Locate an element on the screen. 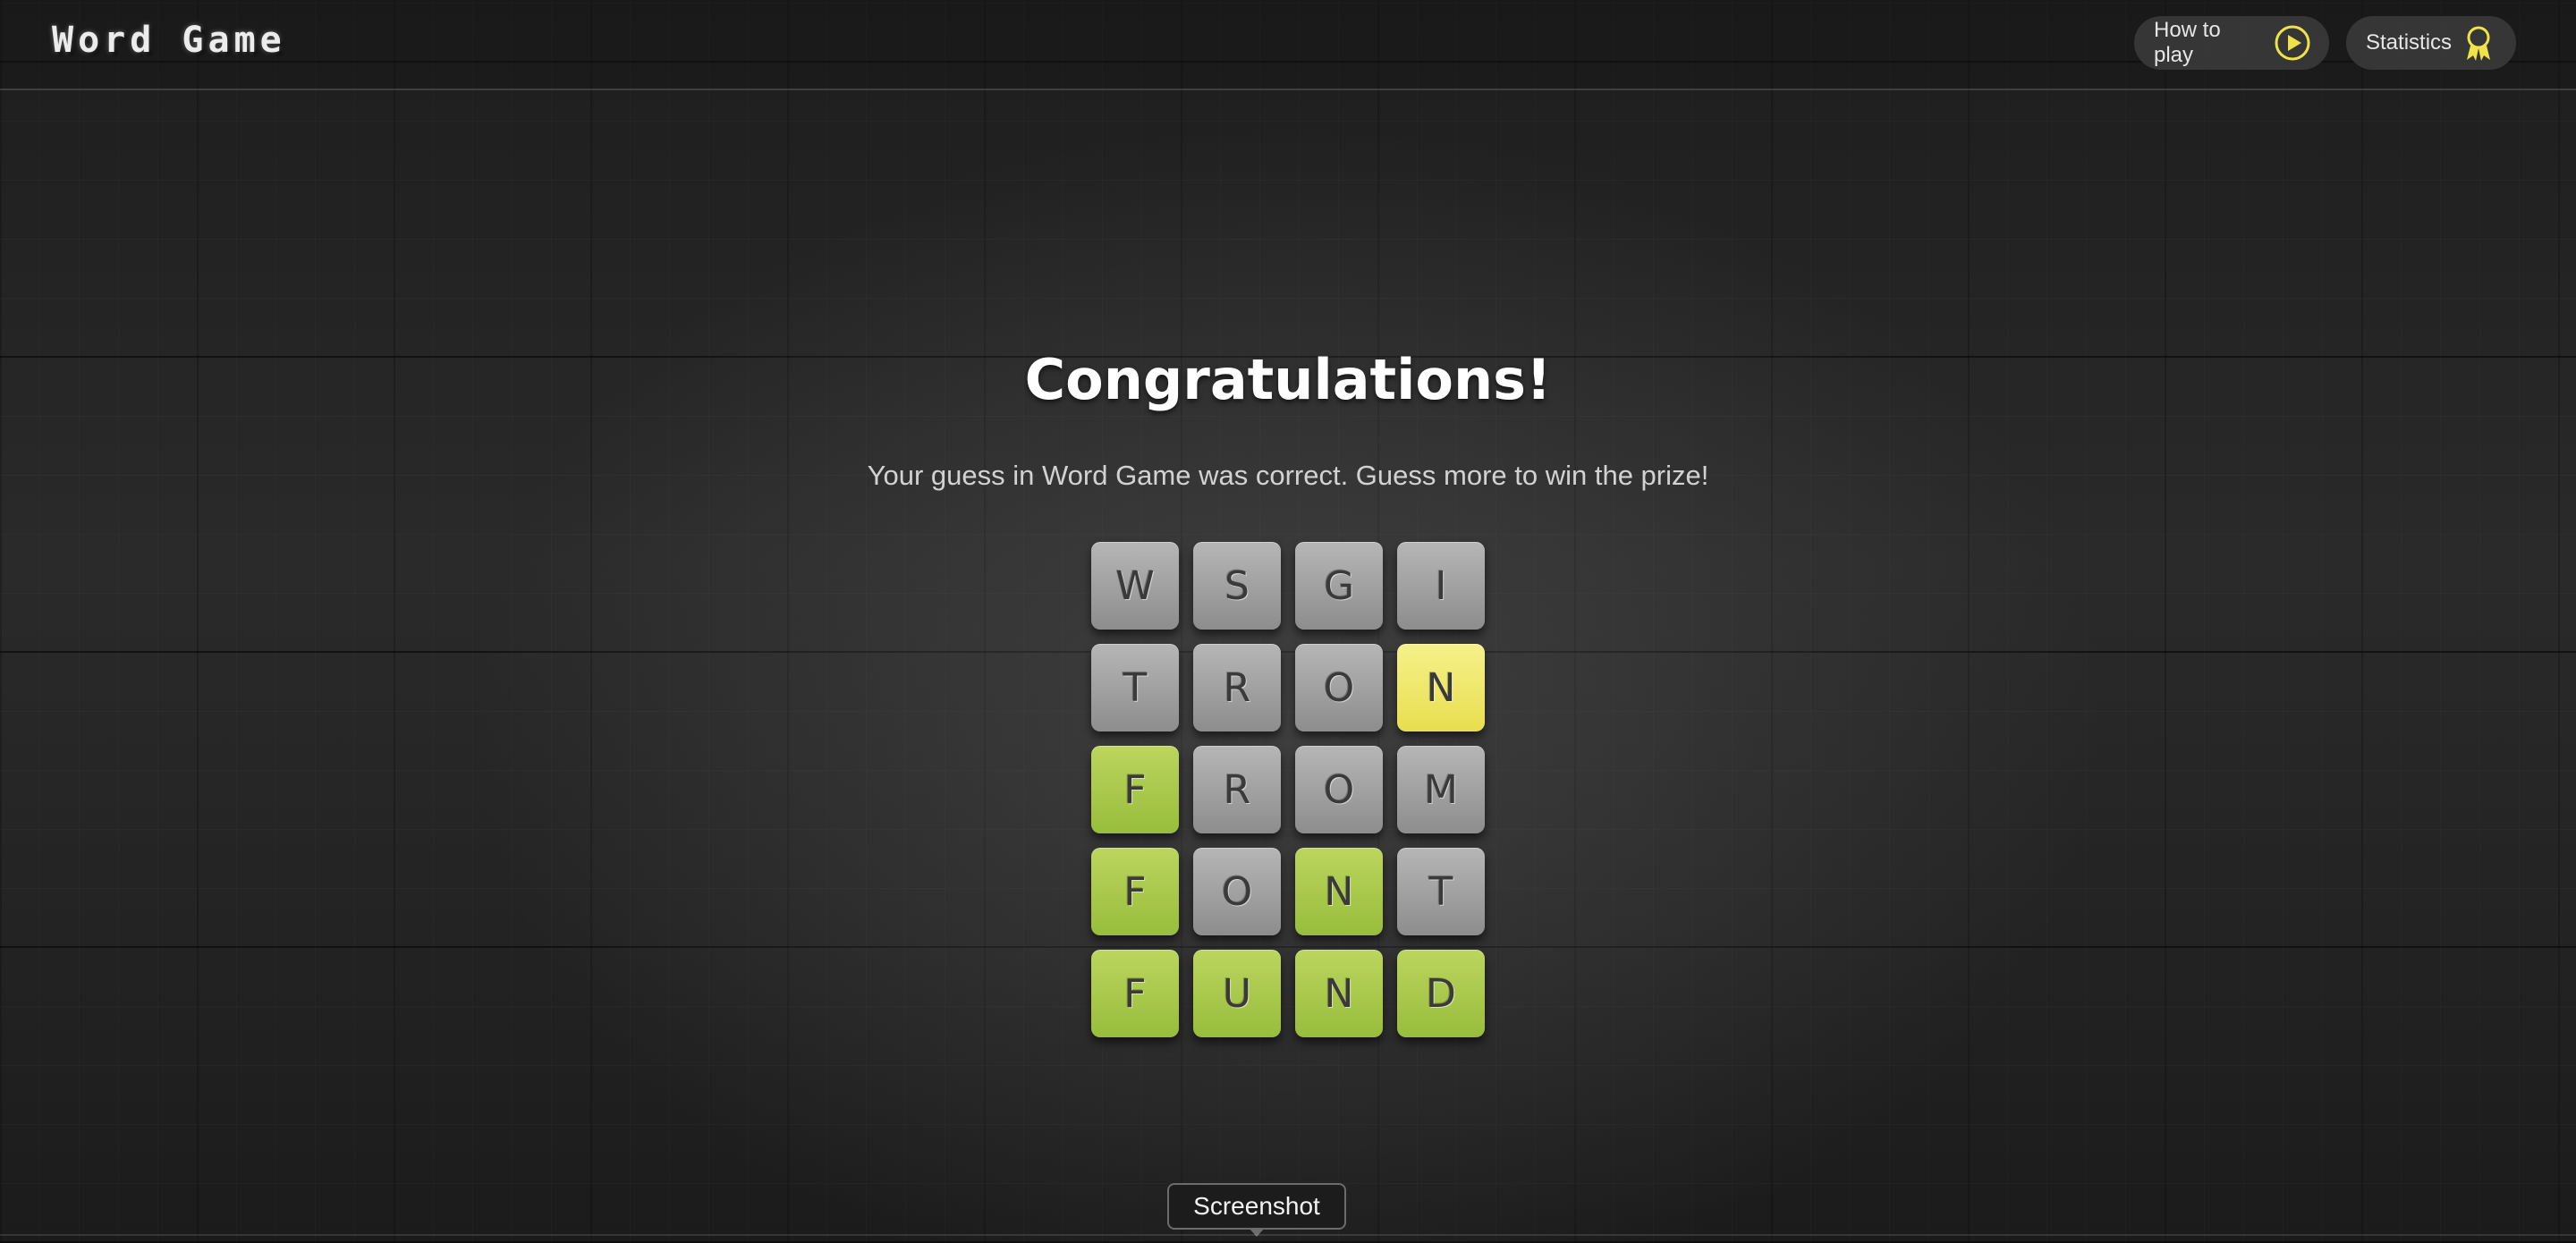 Image resolution: width=2576 pixels, height=1243 pixels. letter-tile: M is located at coordinates (1441, 789).